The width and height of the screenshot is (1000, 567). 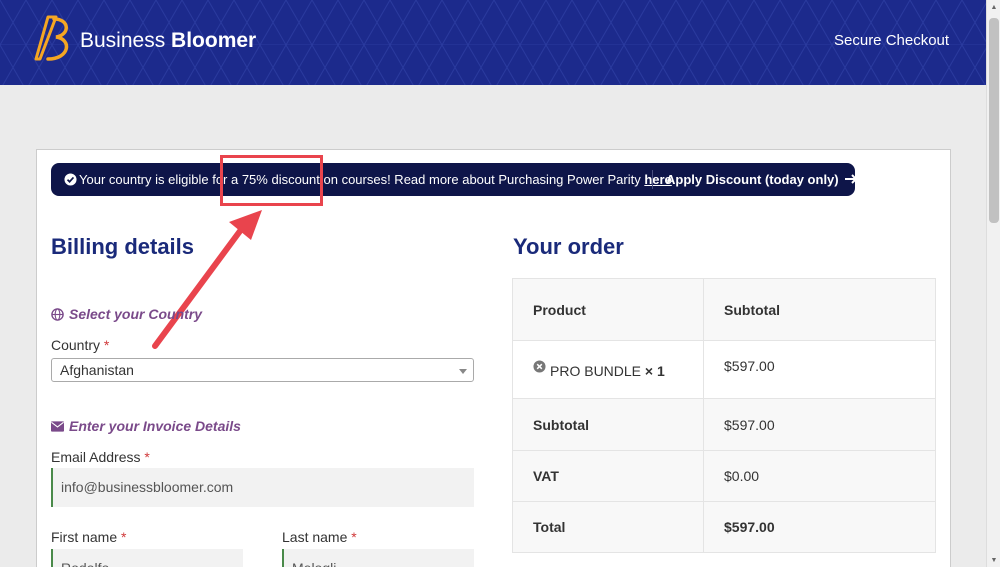 What do you see at coordinates (70, 179) in the screenshot?
I see `check-circle-icon` at bounding box center [70, 179].